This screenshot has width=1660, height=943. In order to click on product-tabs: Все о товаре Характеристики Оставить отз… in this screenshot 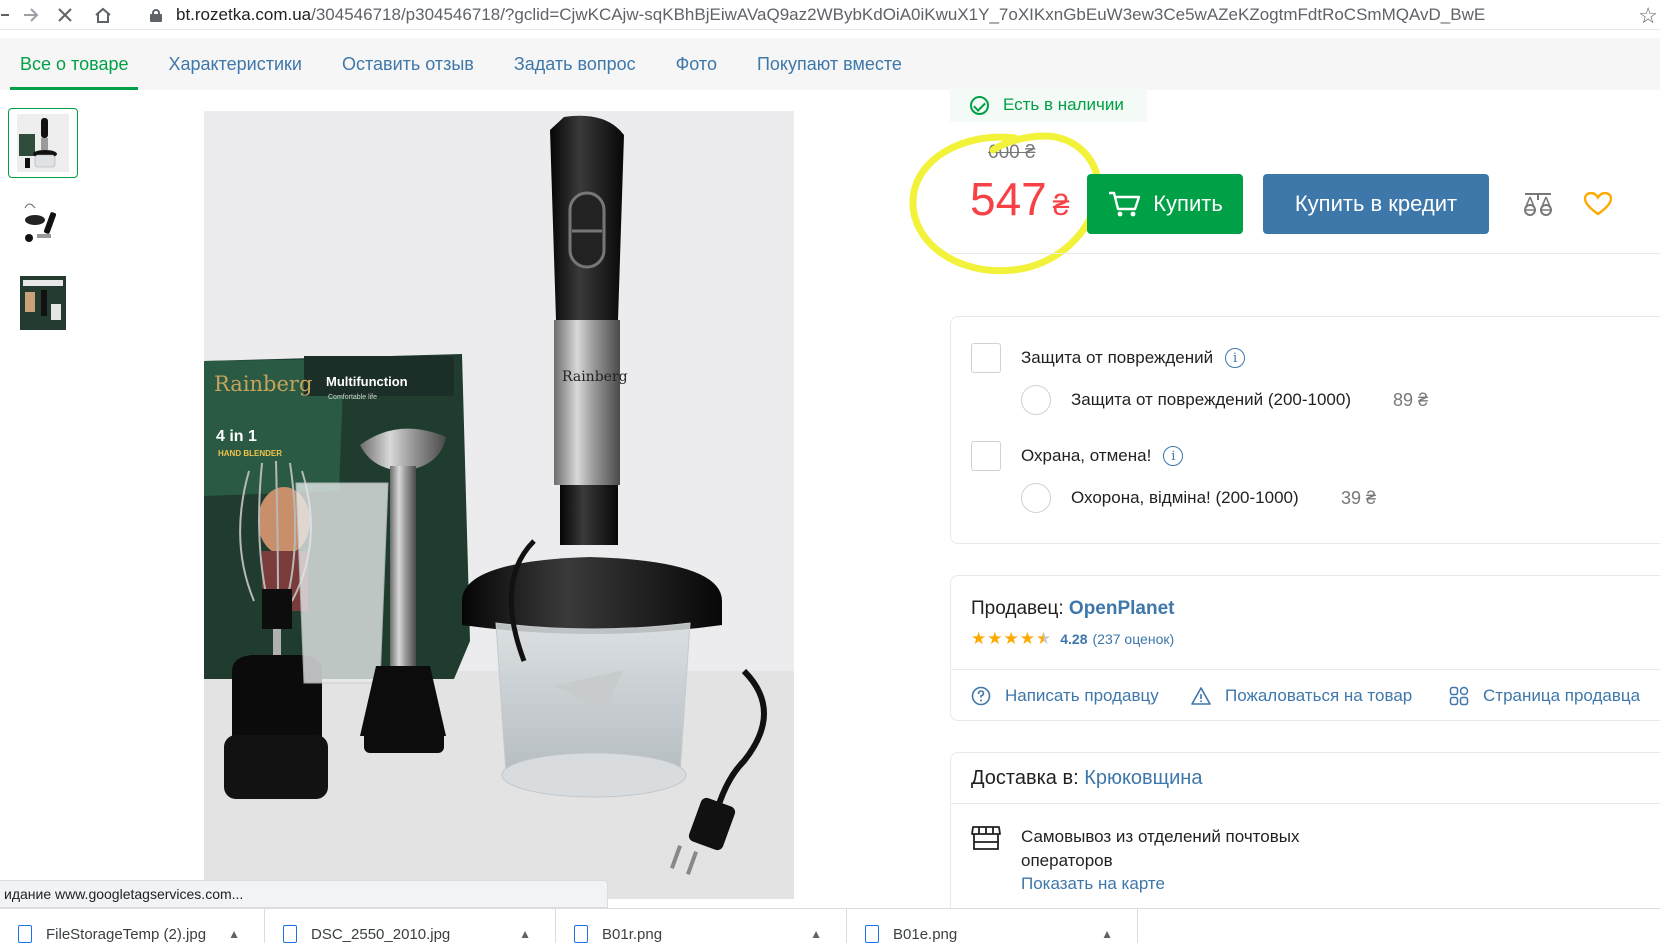, I will do `click(830, 64)`.